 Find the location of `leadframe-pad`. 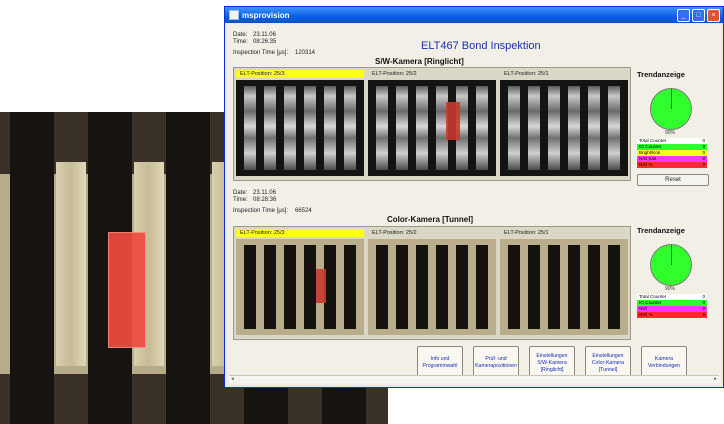

leadframe-pad is located at coordinates (71, 264).